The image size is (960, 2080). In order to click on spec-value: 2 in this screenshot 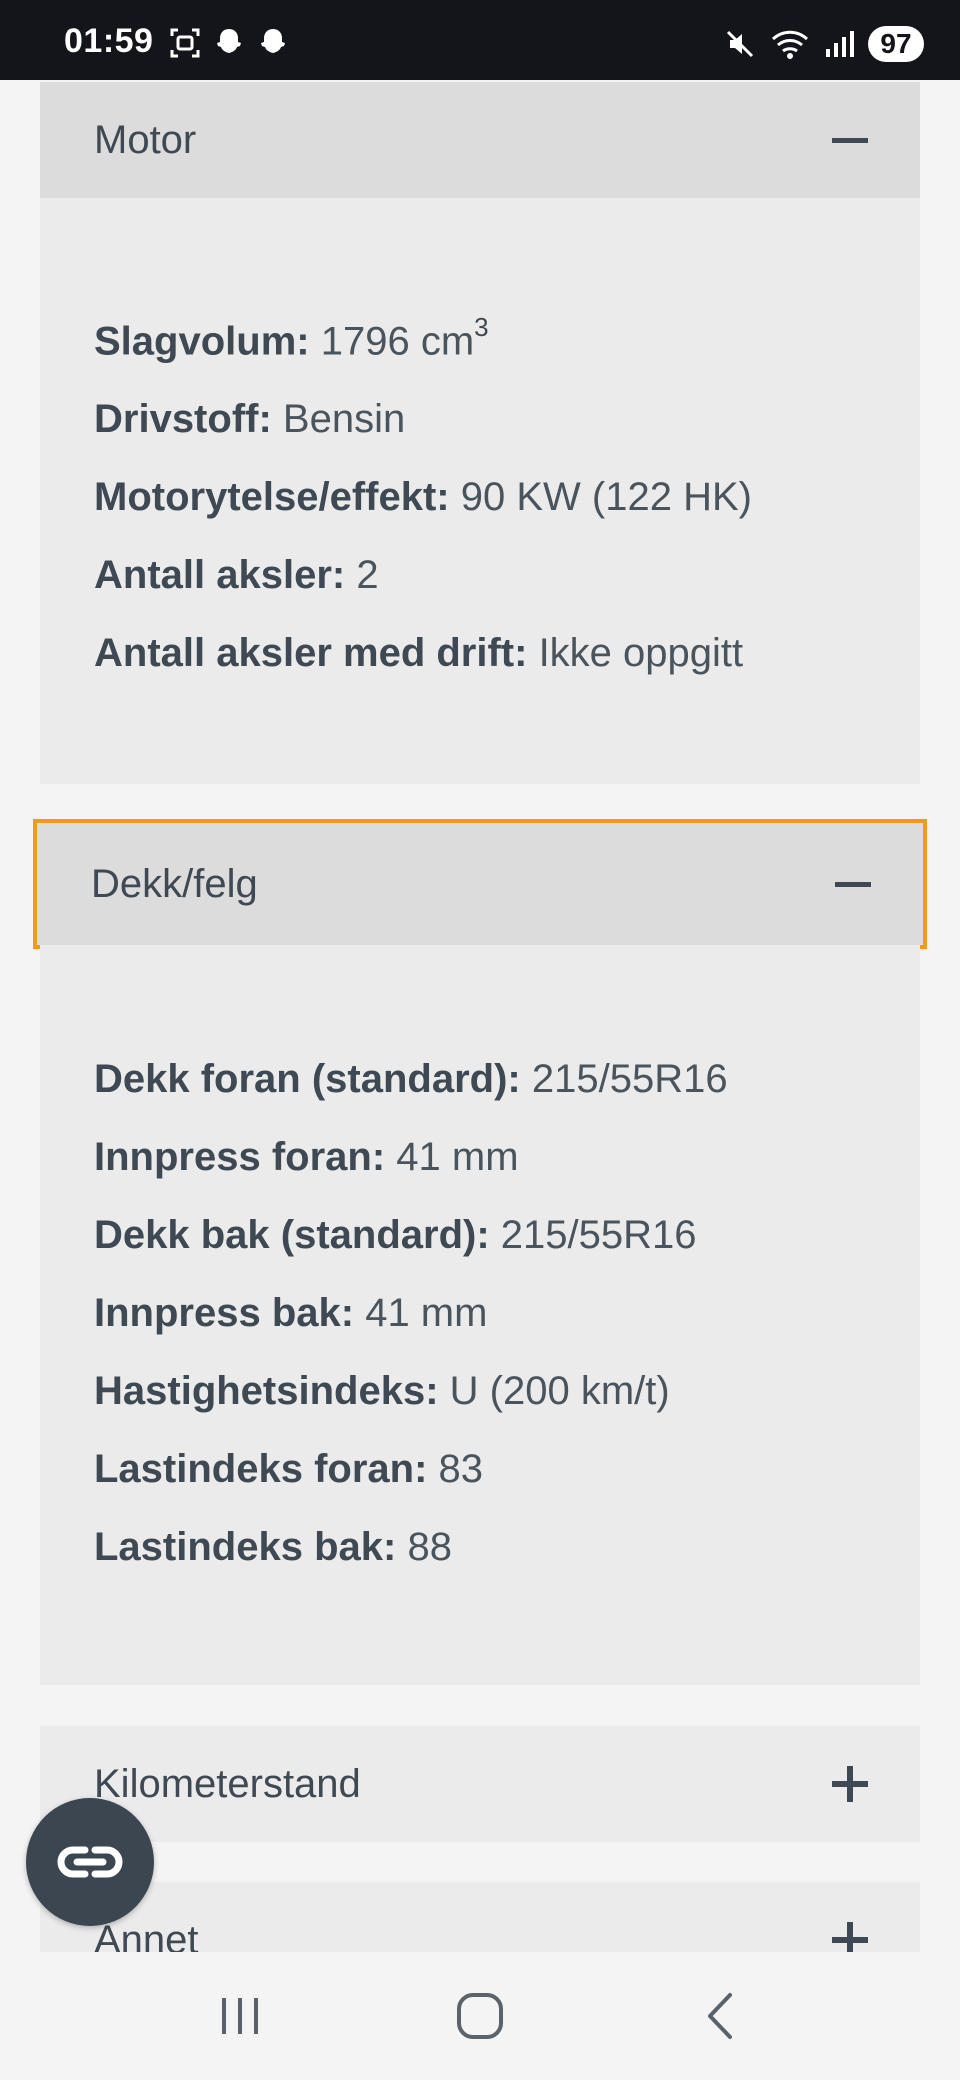, I will do `click(367, 575)`.